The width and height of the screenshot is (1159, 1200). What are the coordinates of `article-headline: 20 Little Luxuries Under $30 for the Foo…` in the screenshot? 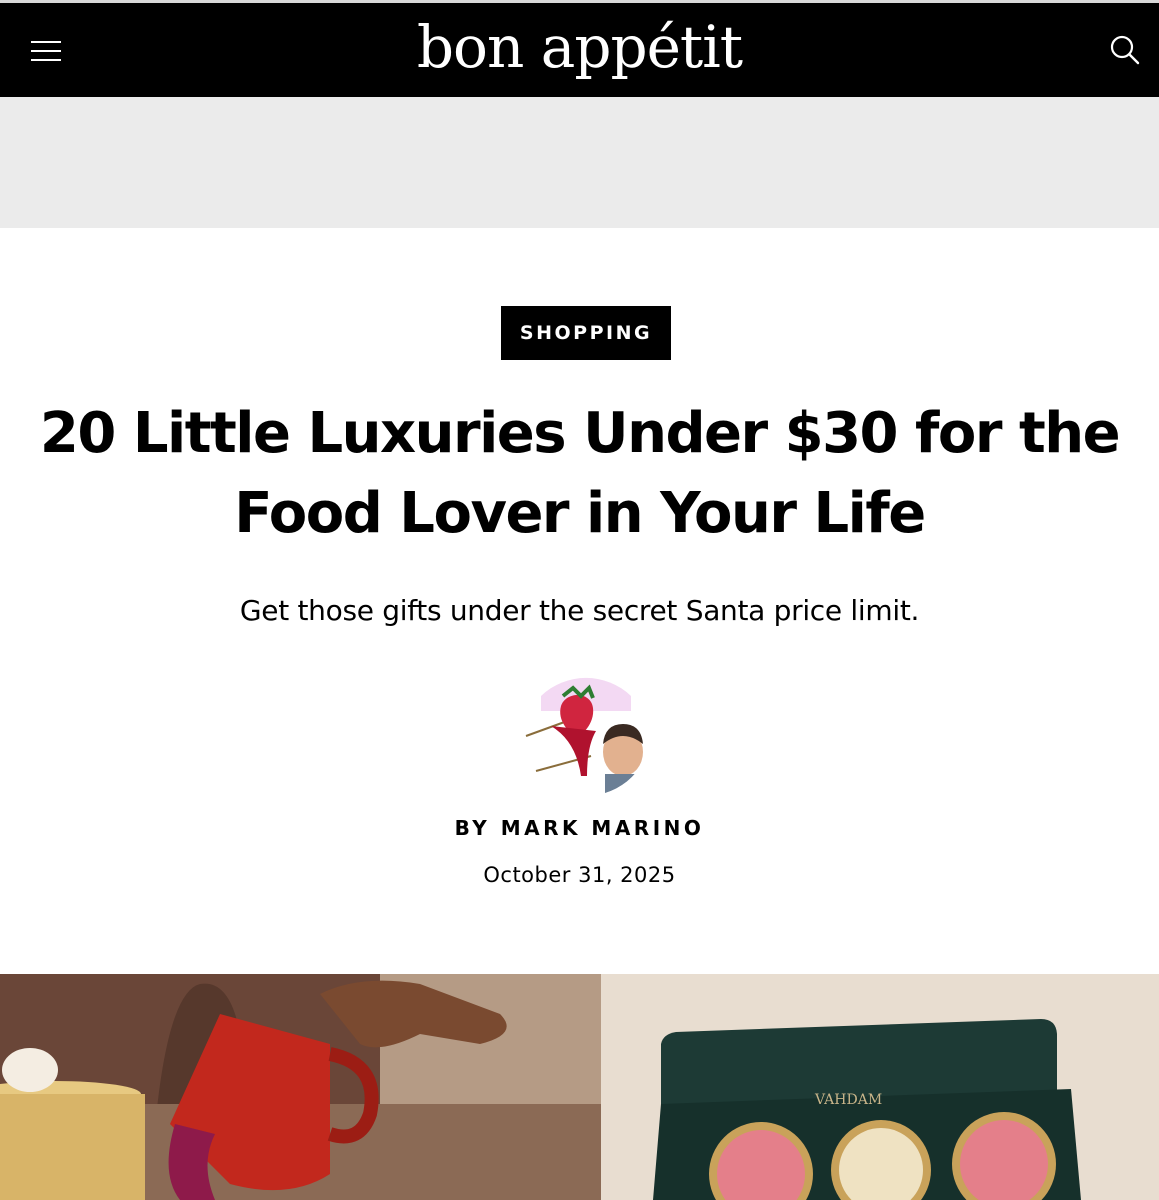 It's located at (579, 474).